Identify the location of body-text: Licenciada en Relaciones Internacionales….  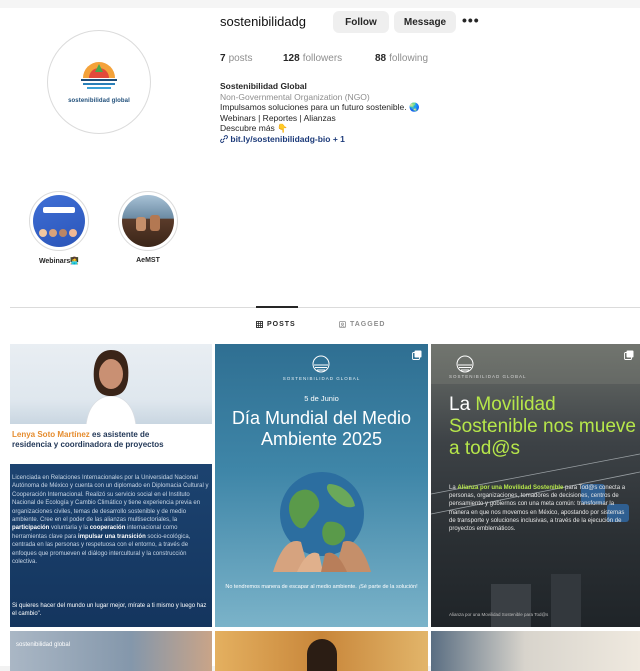
(110, 499).